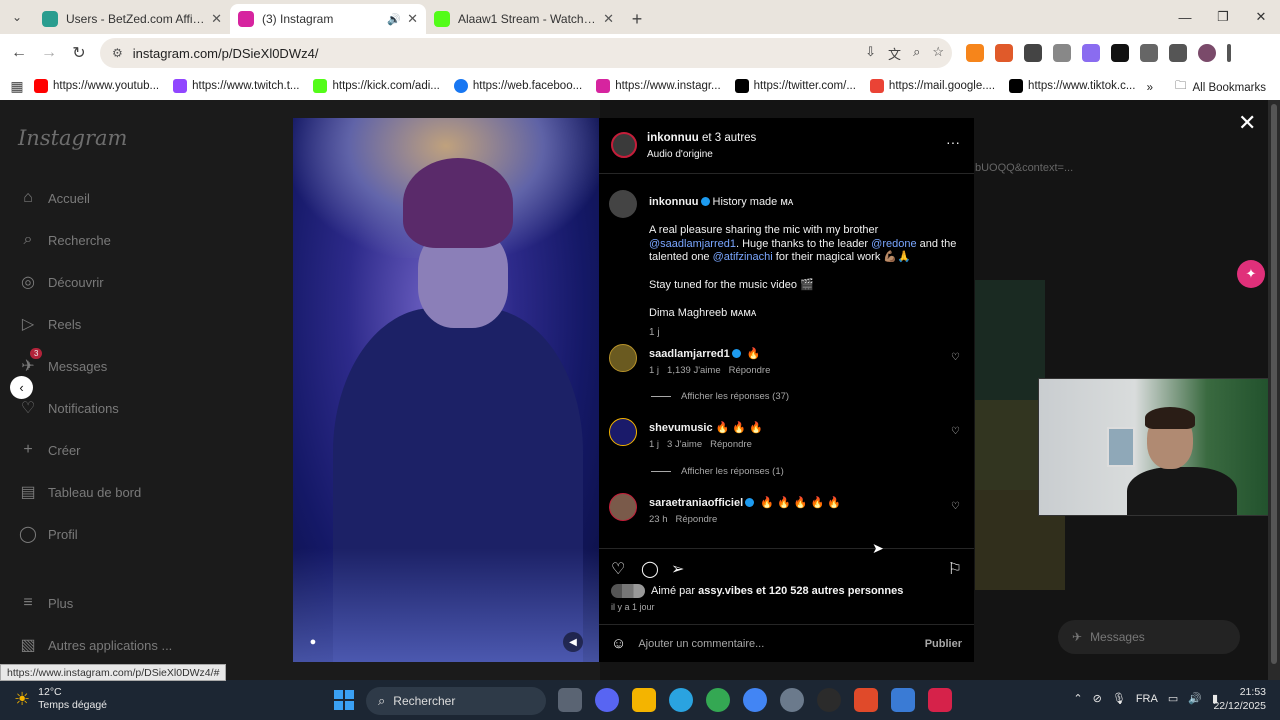  Describe the element at coordinates (1261, 17) in the screenshot. I see `close-window-icon: ✕` at that location.